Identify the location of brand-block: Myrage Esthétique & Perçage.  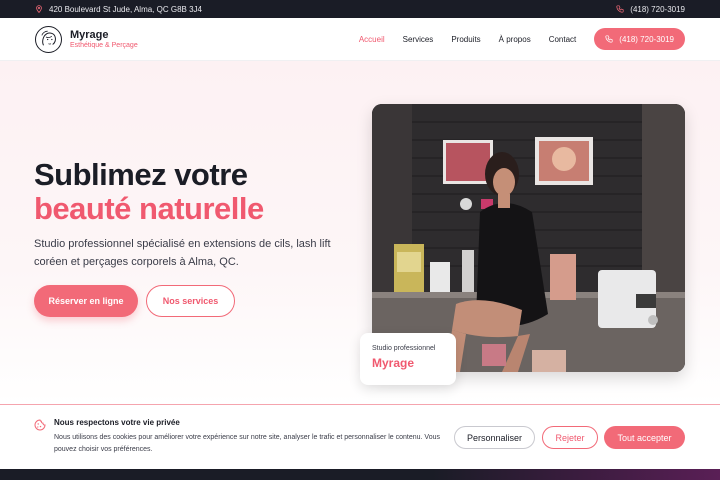
(104, 39).